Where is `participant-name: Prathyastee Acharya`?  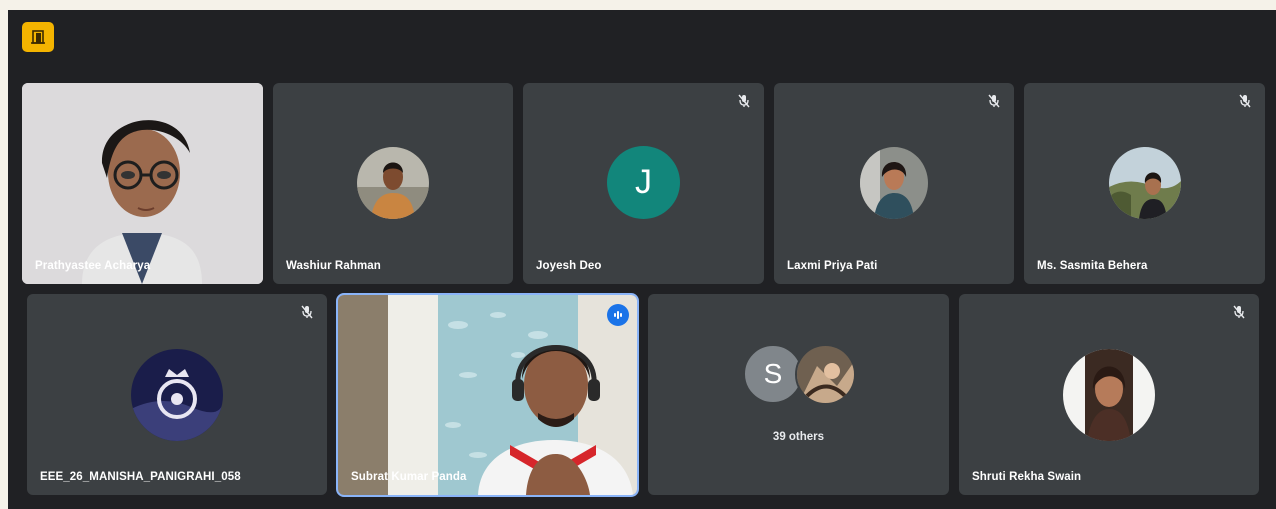
participant-name: Prathyastee Acharya is located at coordinates (93, 266).